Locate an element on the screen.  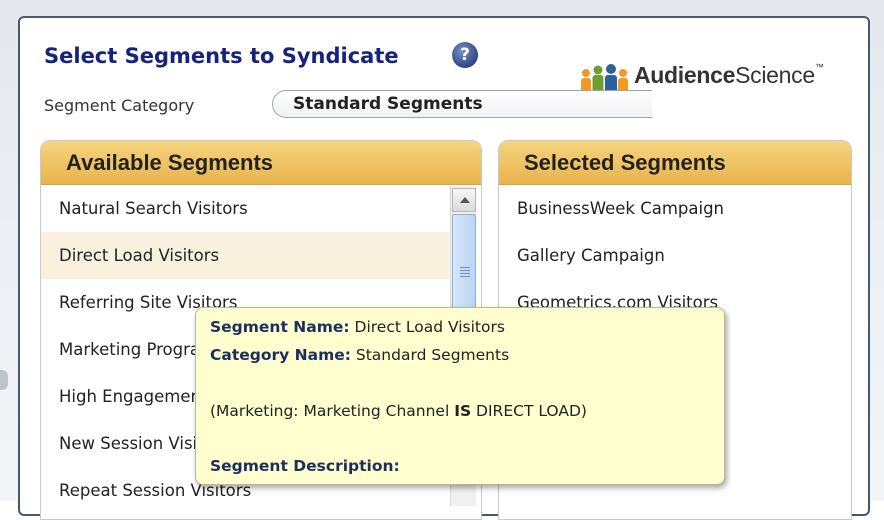
available-segment-item: Natural Search Visitors is located at coordinates (245, 208).